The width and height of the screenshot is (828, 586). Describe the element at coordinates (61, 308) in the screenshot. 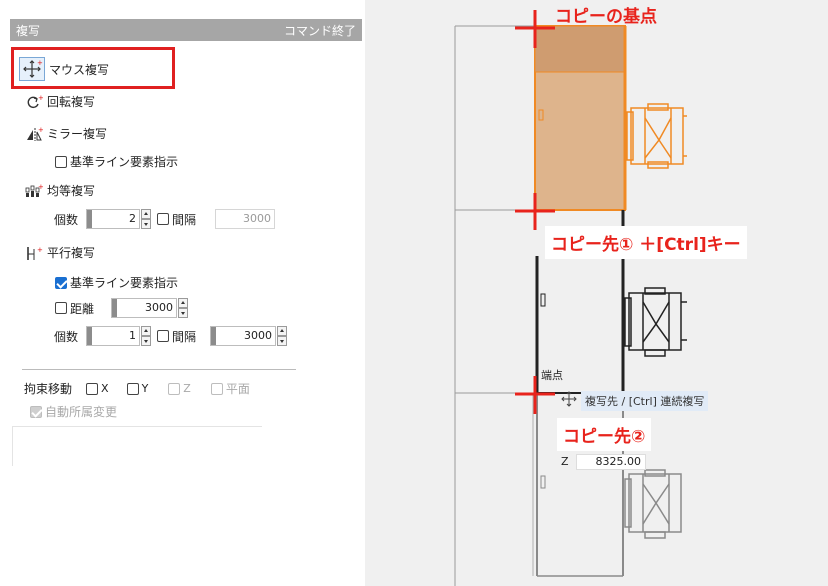

I see `distance-checkbox` at that location.